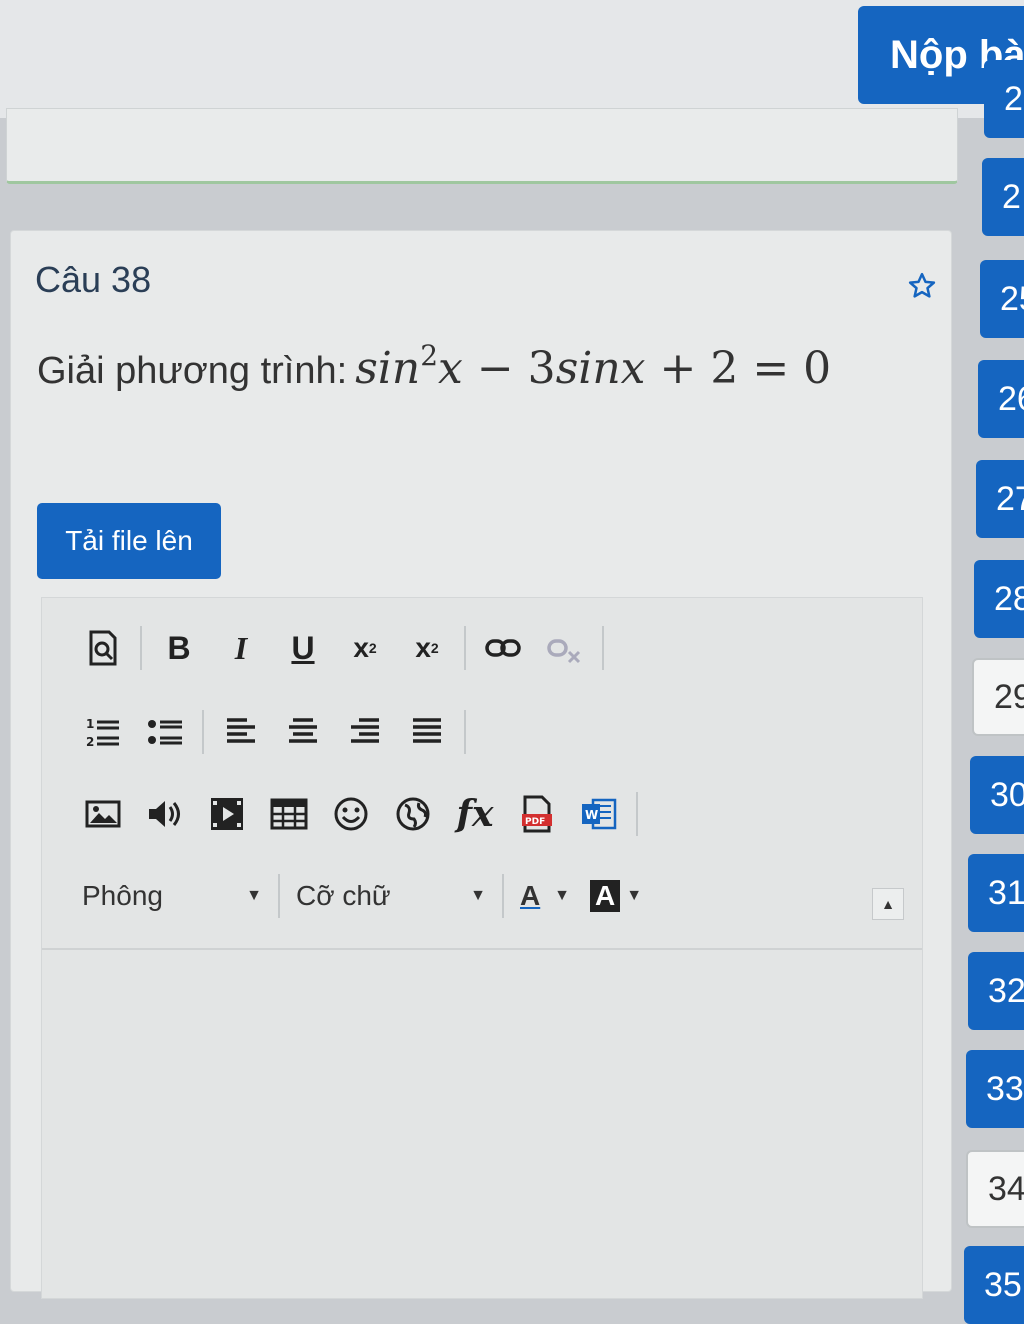  I want to click on numbered-list-icon: 12, so click(103, 732).